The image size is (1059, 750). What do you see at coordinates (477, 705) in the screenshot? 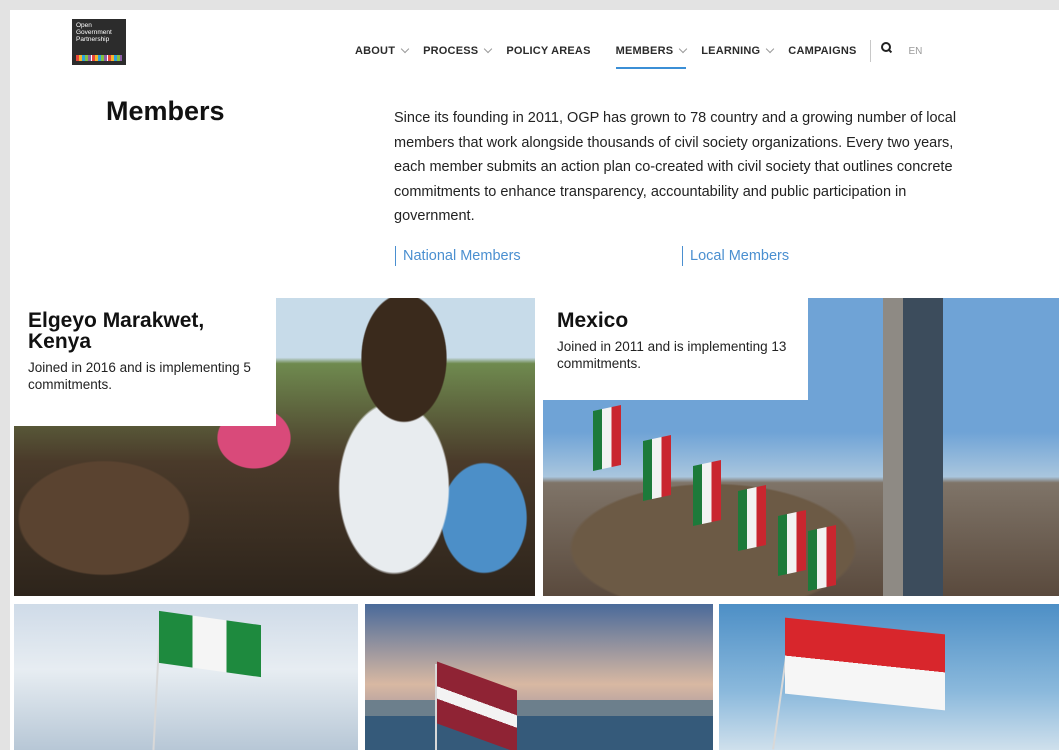
I see `latvia-flag` at bounding box center [477, 705].